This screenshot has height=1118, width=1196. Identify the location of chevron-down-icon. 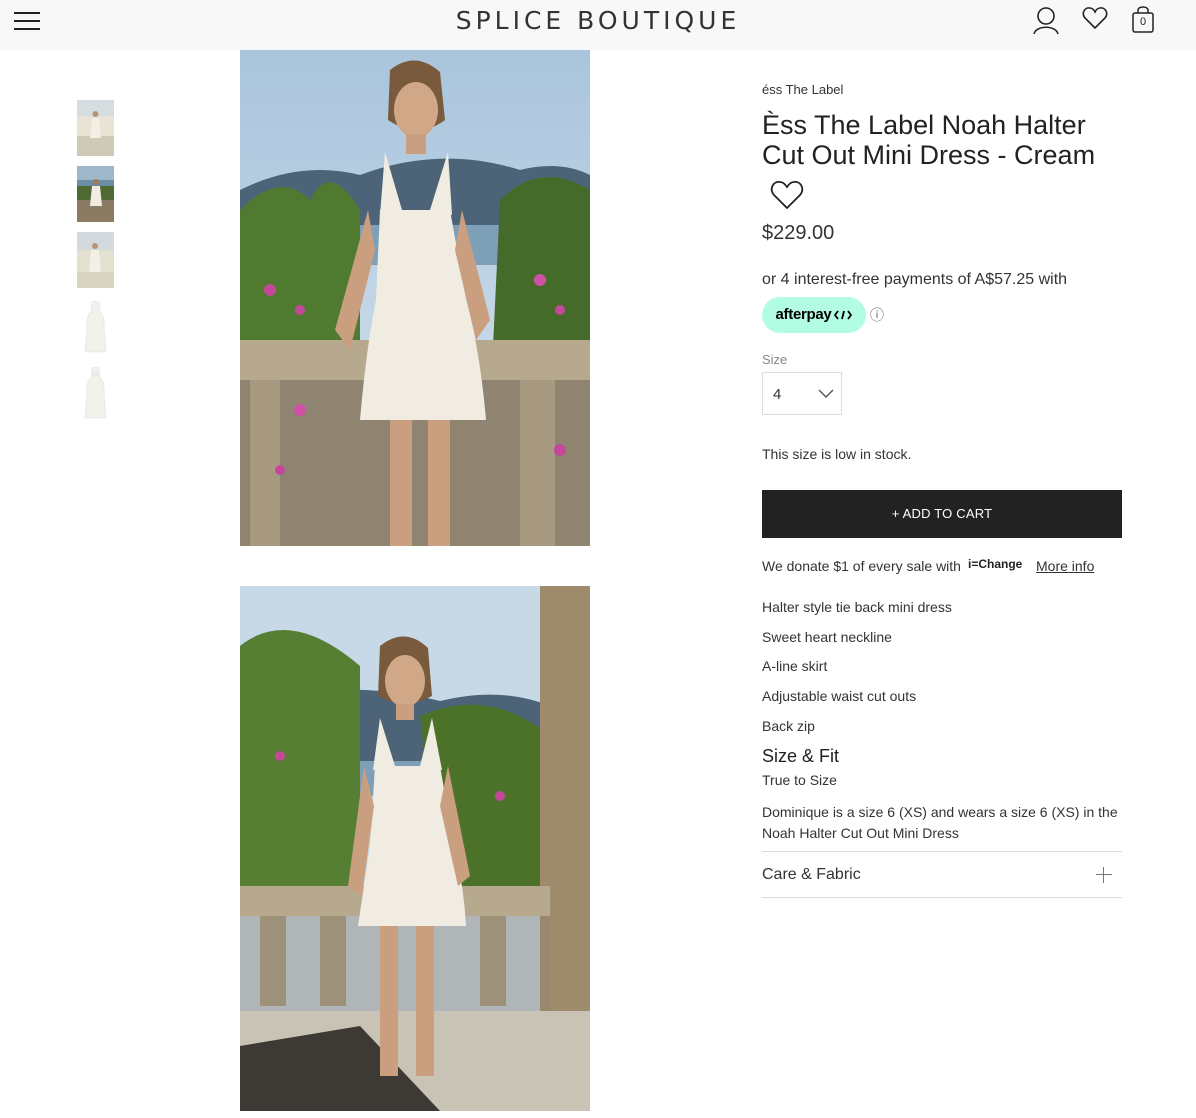
(826, 393).